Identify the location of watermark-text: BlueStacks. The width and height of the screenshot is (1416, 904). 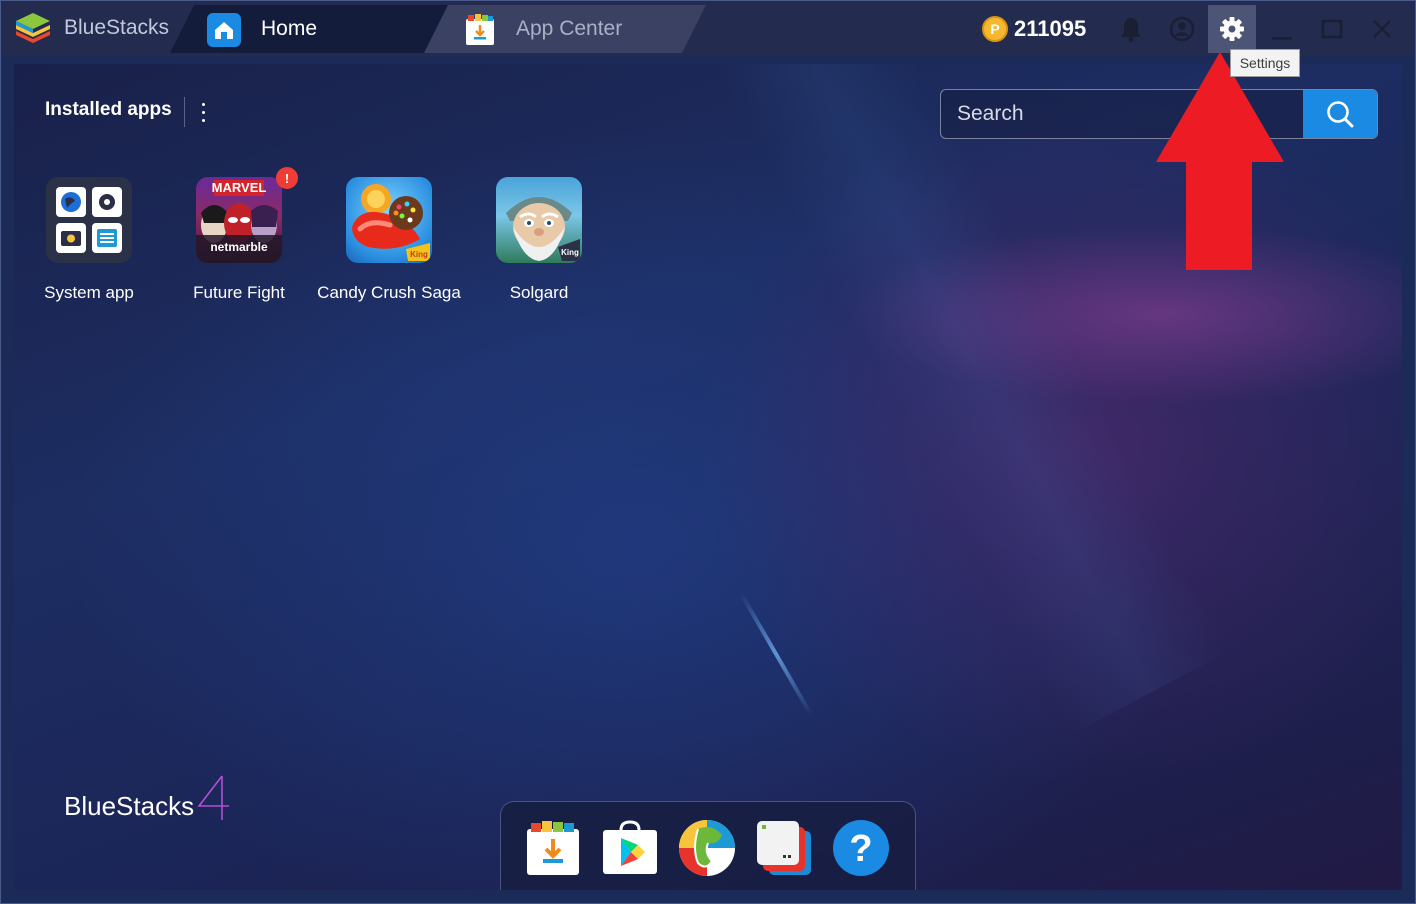
(129, 806).